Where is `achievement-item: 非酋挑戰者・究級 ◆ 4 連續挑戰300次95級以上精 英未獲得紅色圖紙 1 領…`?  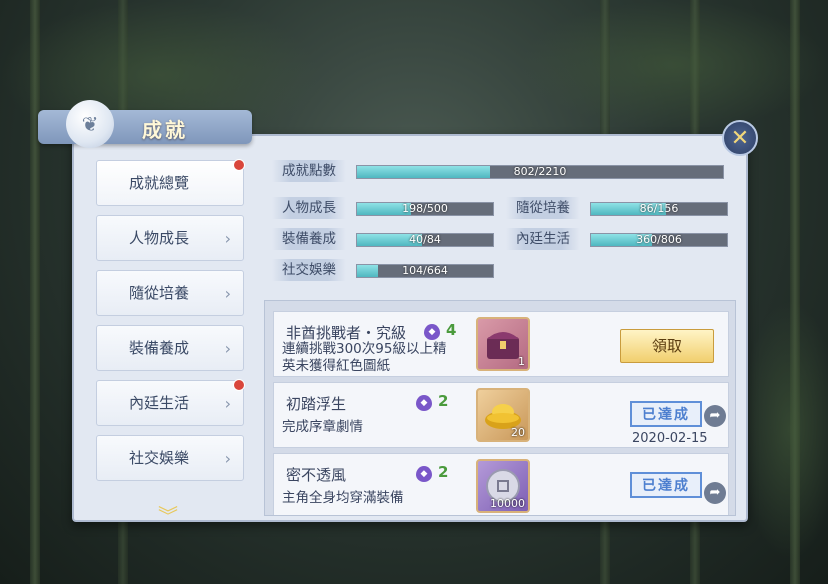
achievement-item: 非酋挑戰者・究級 ◆ 4 連續挑戰300次95級以上精 英未獲得紅色圖紙 1 領… is located at coordinates (501, 344).